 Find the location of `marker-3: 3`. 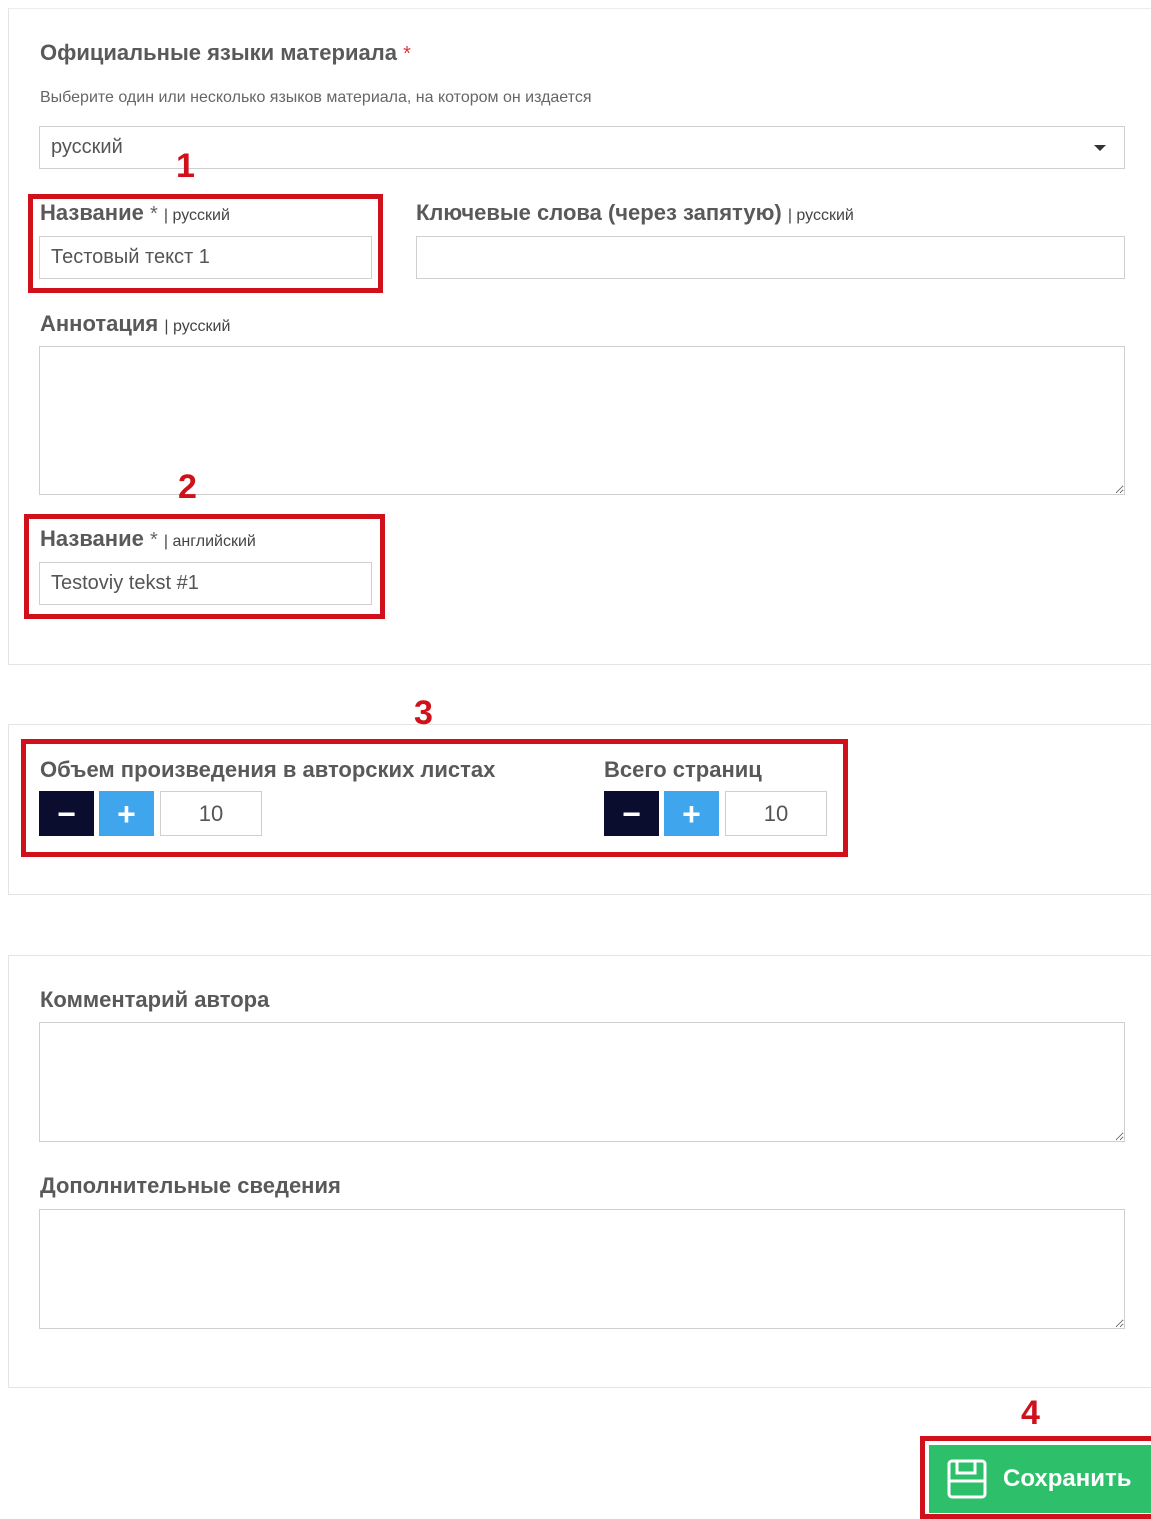

marker-3: 3 is located at coordinates (423, 713).